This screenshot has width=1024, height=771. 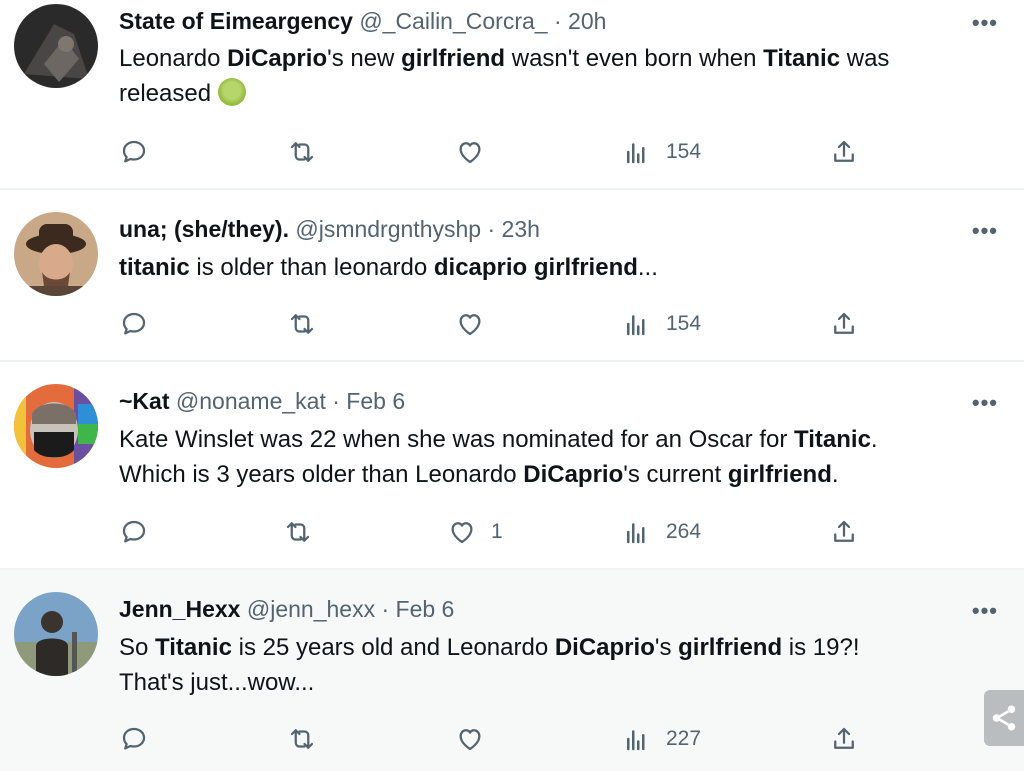 What do you see at coordinates (666, 647) in the screenshot?
I see `text-segment: 's` at bounding box center [666, 647].